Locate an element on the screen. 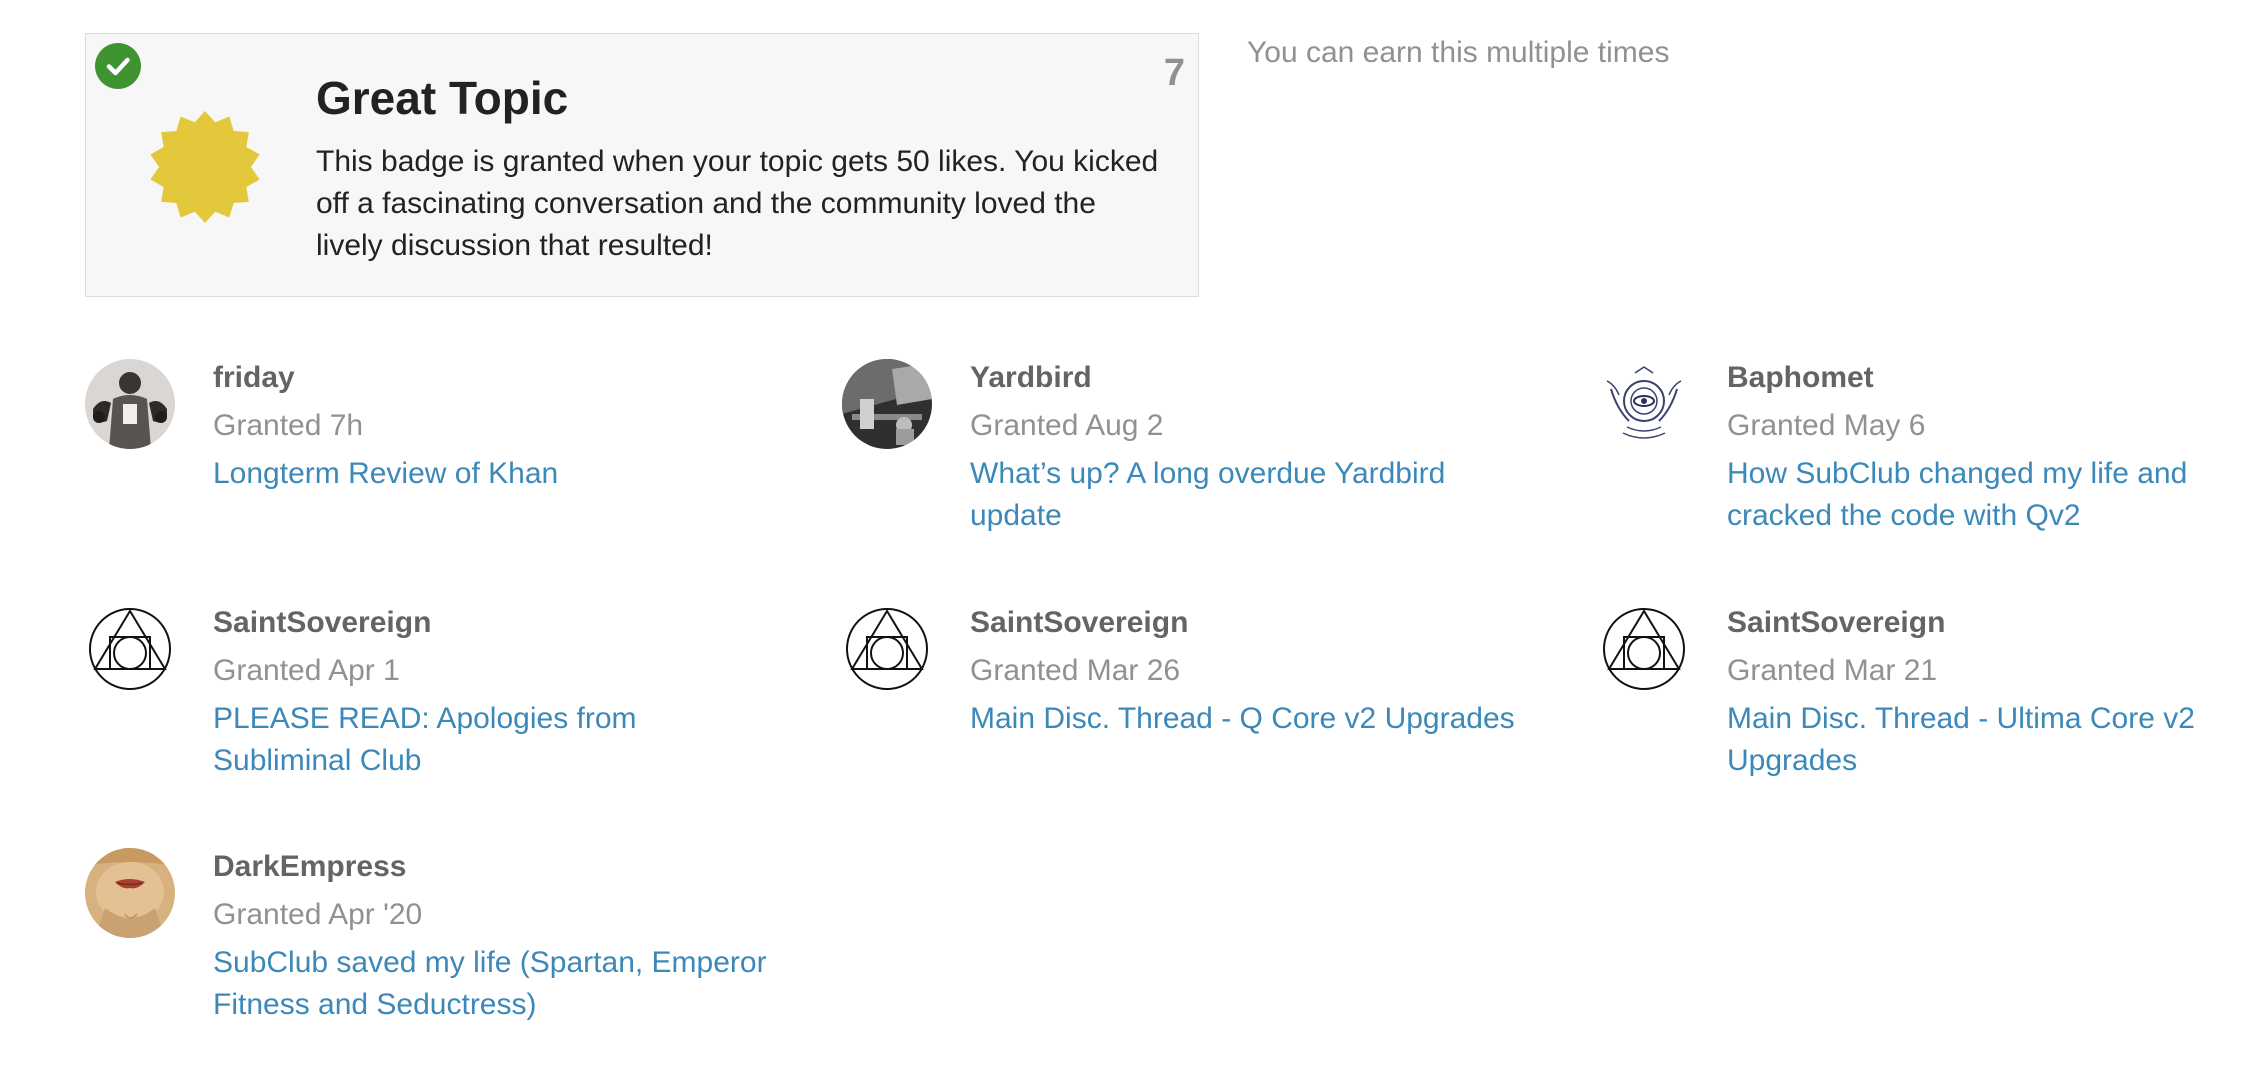 This screenshot has width=2259, height=1076. grant-date: Granted Apr '20 is located at coordinates (318, 914).